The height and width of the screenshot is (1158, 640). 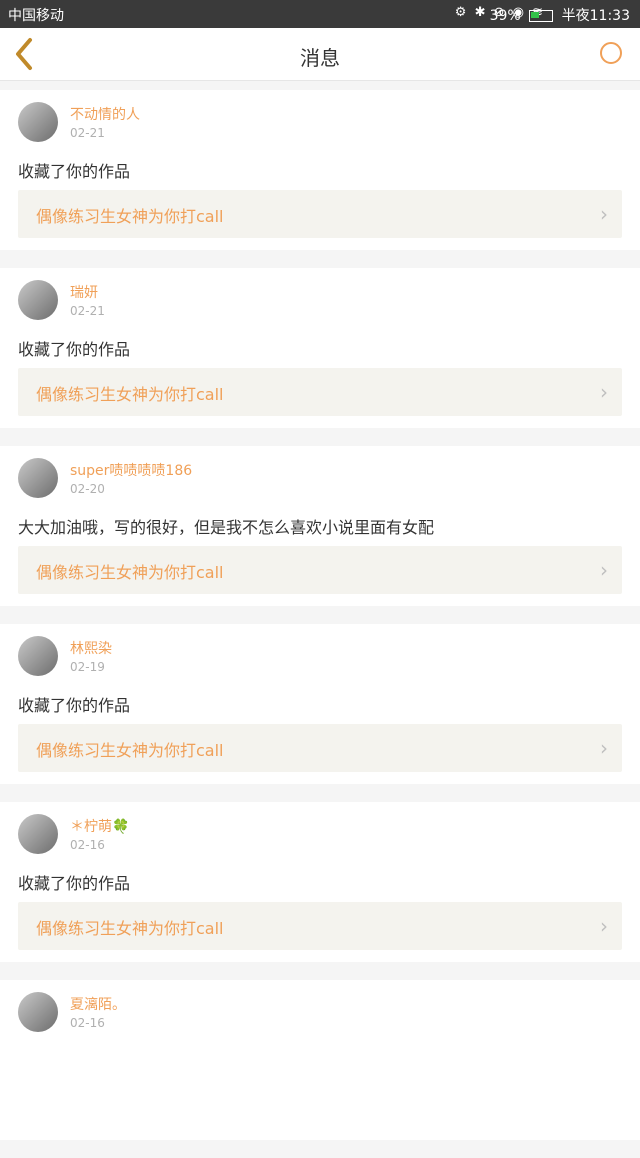 What do you see at coordinates (131, 470) in the screenshot?
I see `user-name: super啧啧啧啧186` at bounding box center [131, 470].